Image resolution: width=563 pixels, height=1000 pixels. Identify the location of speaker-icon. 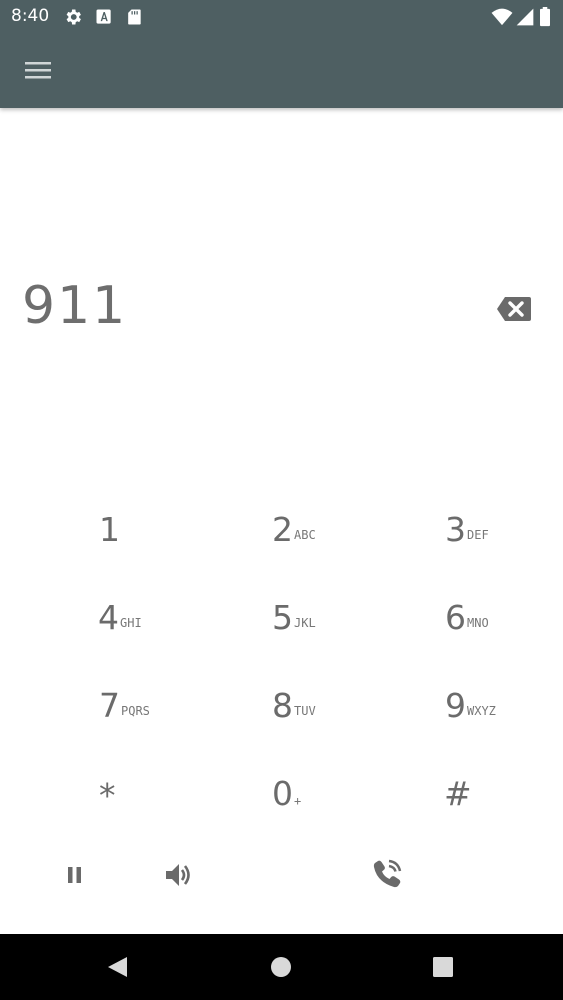
(178, 875).